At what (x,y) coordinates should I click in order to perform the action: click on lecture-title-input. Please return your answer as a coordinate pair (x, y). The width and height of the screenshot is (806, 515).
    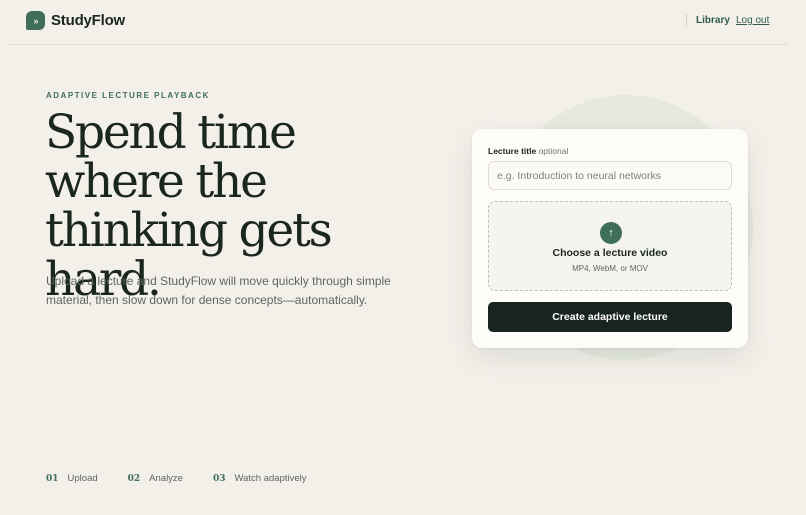
    Looking at the image, I should click on (610, 175).